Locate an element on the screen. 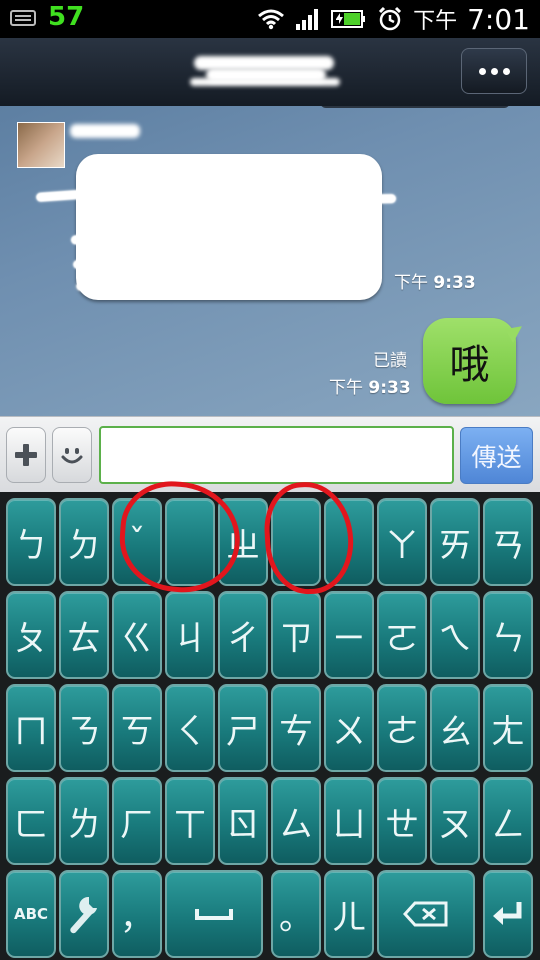 The height and width of the screenshot is (960, 540). send-button: 傳送 is located at coordinates (496, 455).